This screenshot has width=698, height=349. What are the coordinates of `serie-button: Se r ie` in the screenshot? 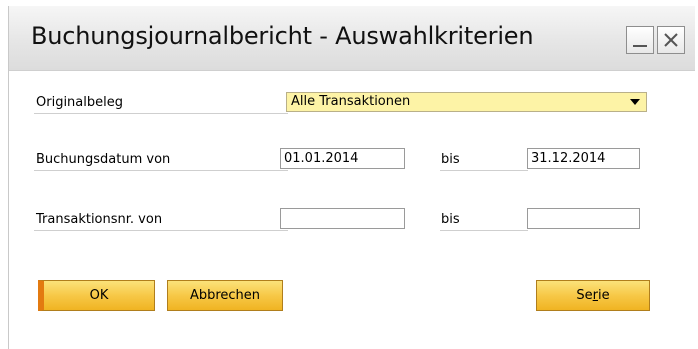 It's located at (593, 295).